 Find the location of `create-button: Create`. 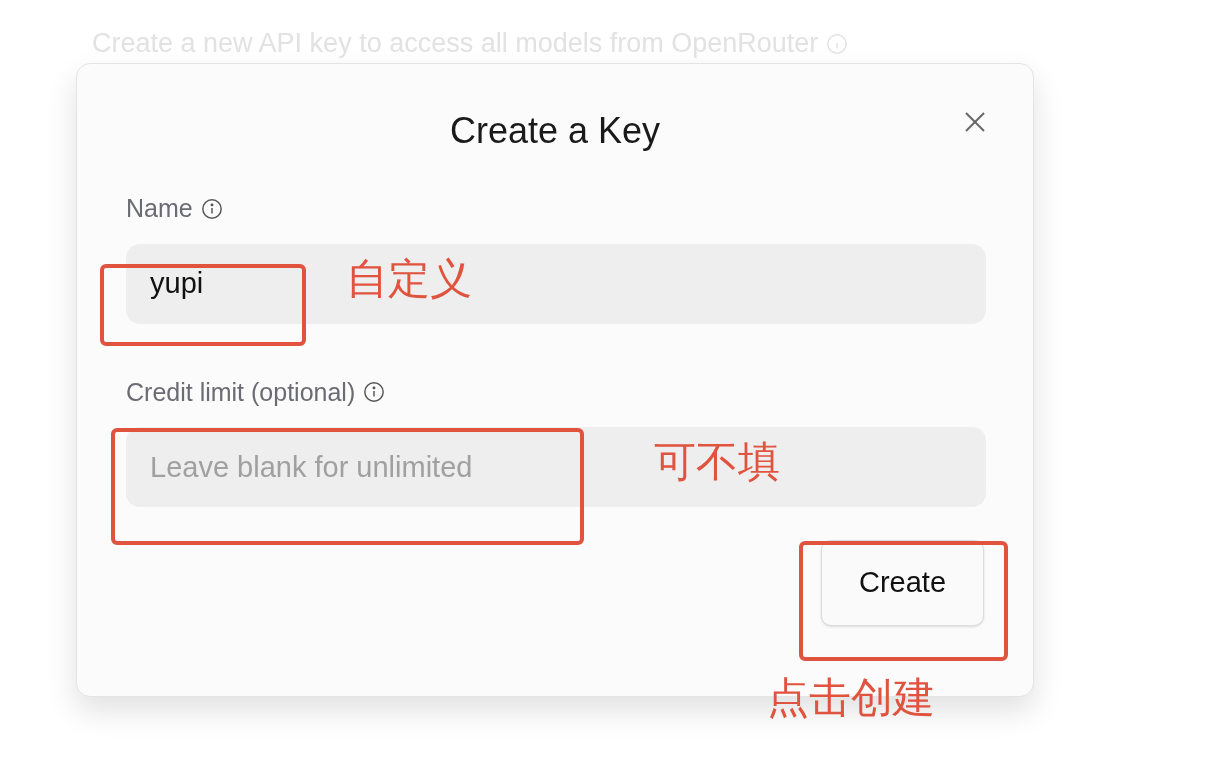

create-button: Create is located at coordinates (902, 583).